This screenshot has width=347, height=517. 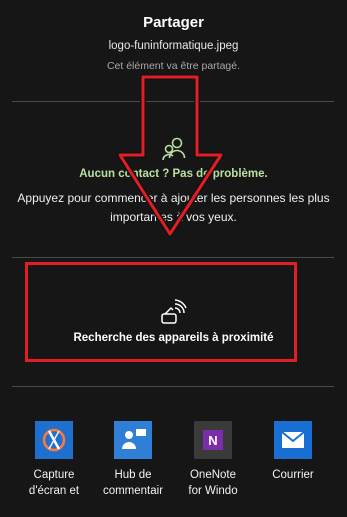 I want to click on app-name-line2: commentair, so click(x=133, y=491).